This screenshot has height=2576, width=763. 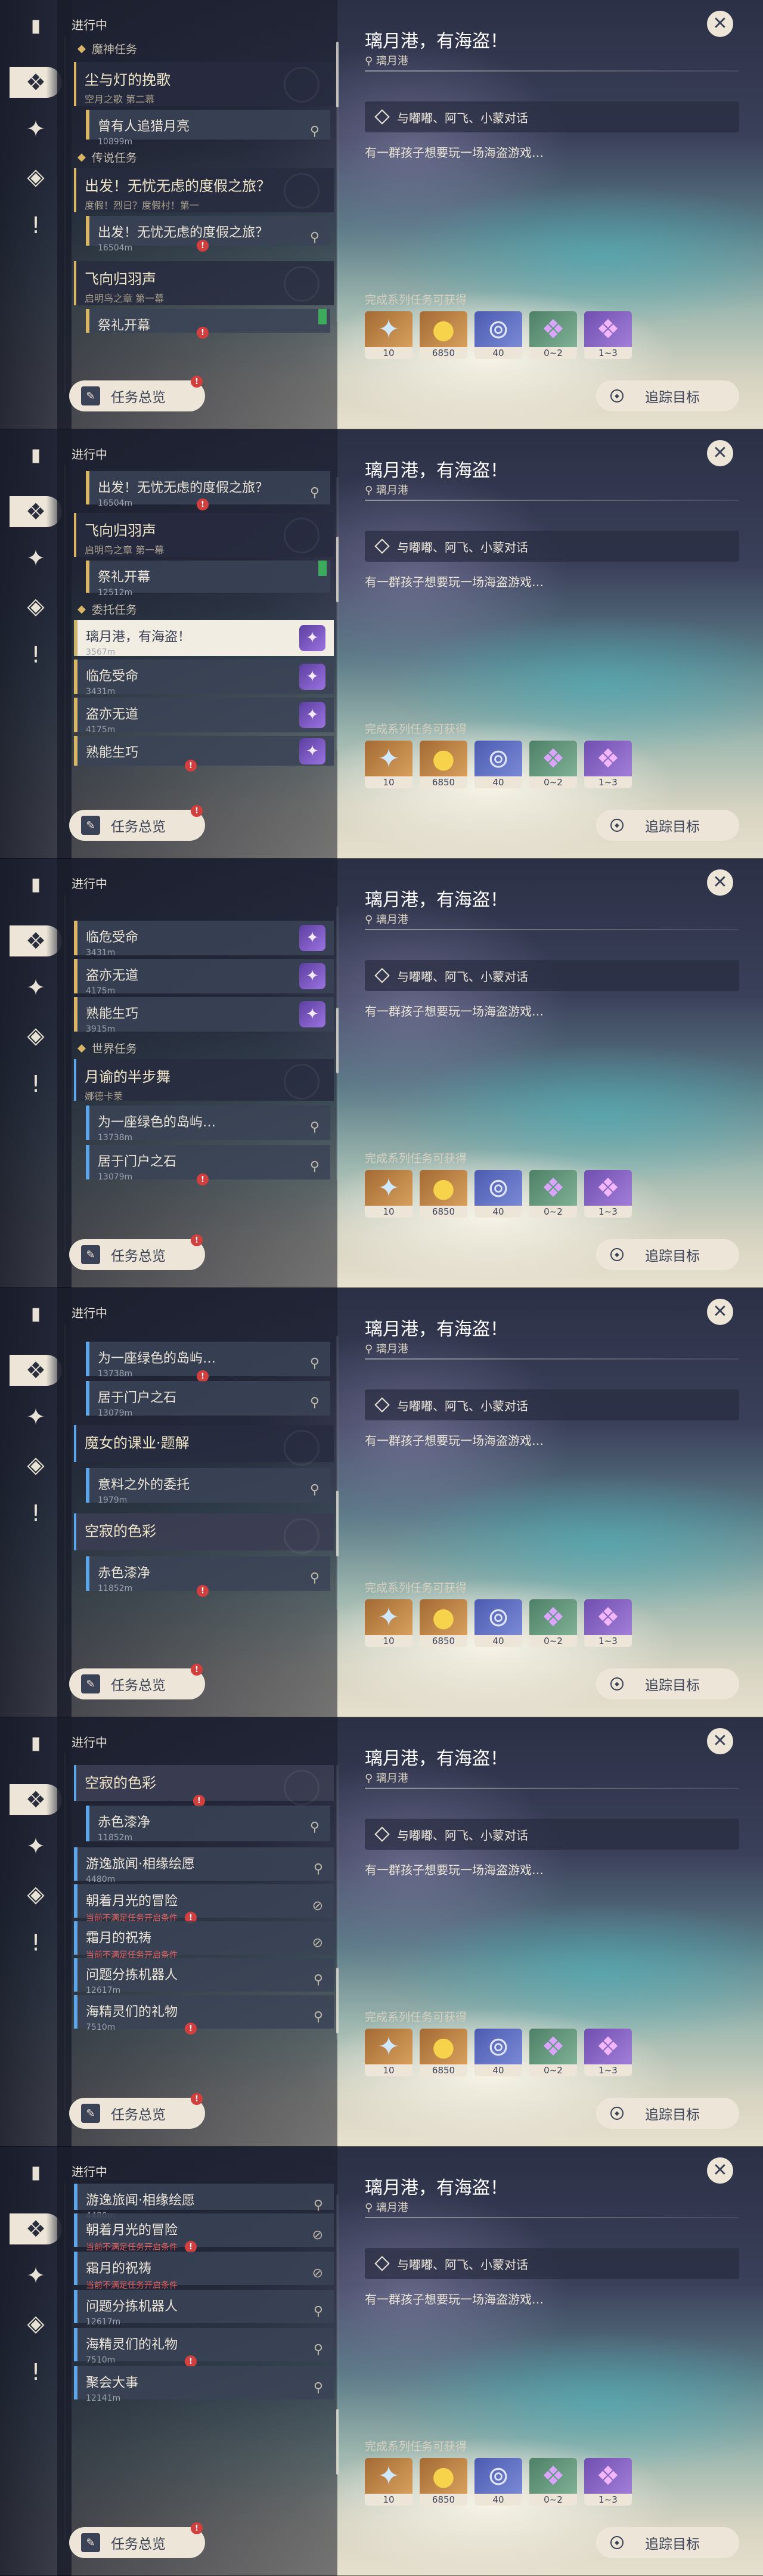 What do you see at coordinates (208, 1400) in the screenshot?
I see `quest-step-item: 居于门户之石 13079m ⚲` at bounding box center [208, 1400].